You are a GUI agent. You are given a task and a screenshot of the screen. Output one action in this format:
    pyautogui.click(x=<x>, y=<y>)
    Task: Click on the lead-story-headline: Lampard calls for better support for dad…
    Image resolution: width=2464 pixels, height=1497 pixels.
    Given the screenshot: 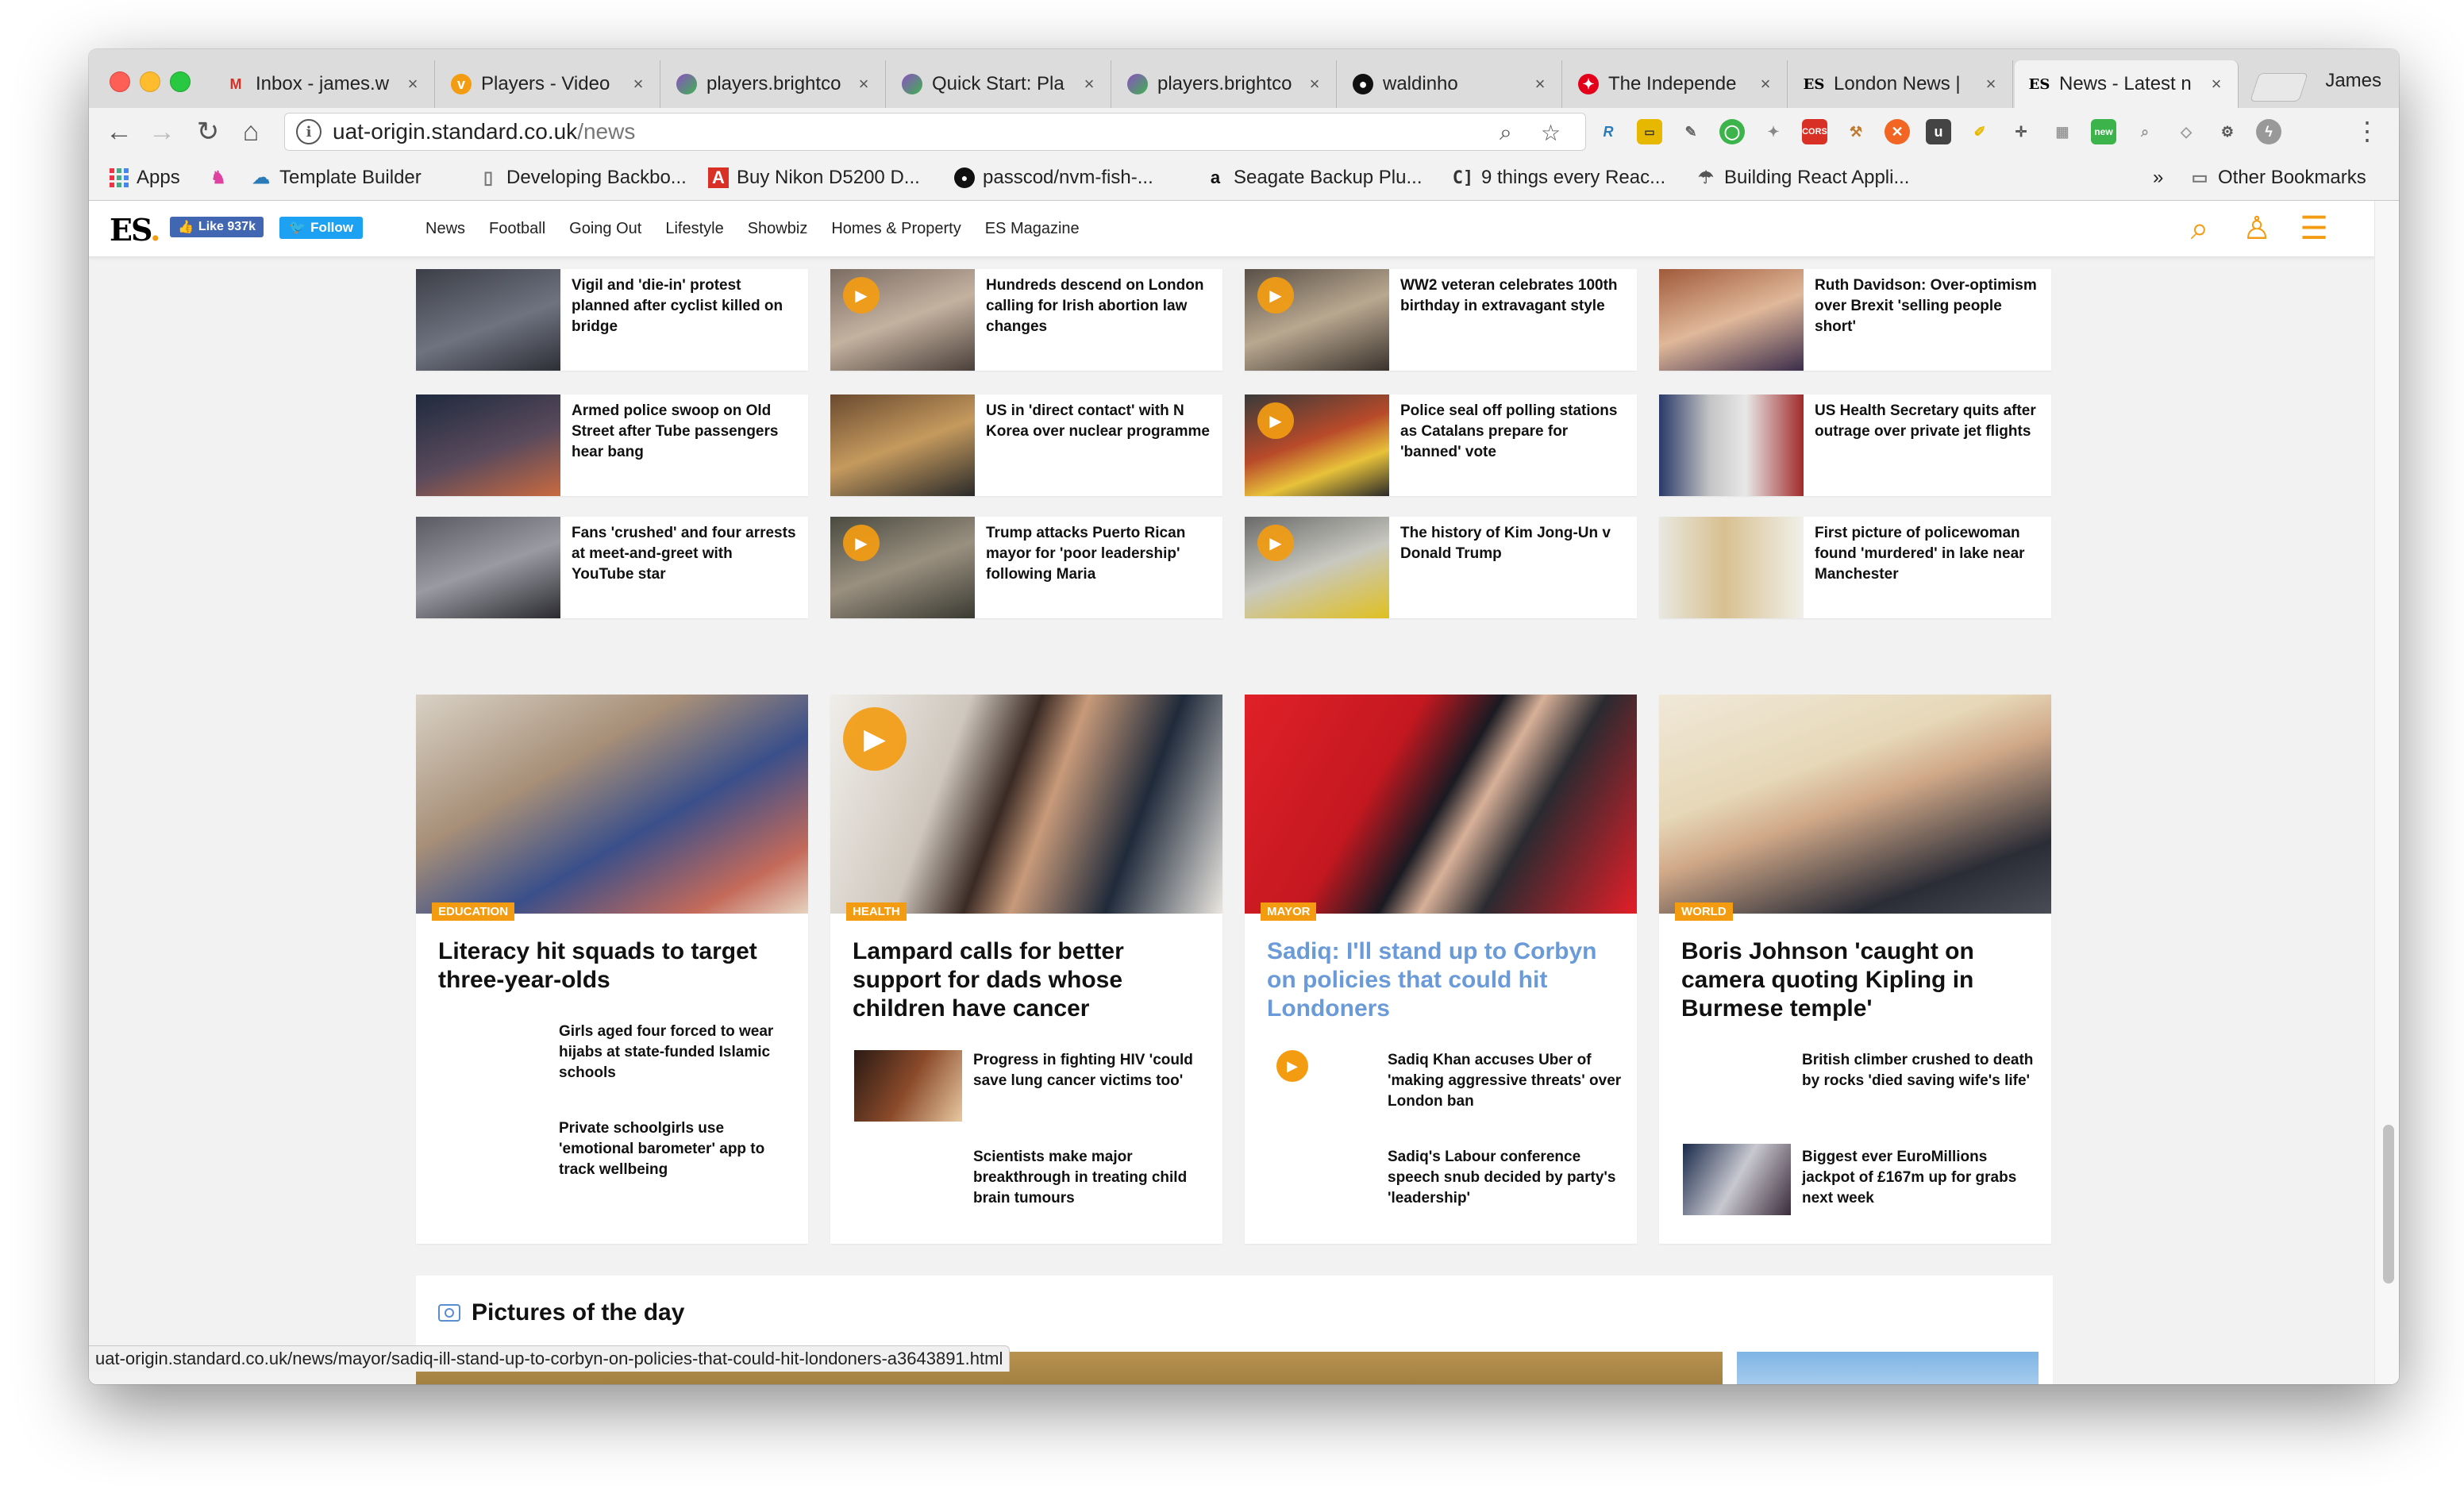 What is the action you would take?
    pyautogui.click(x=1027, y=980)
    